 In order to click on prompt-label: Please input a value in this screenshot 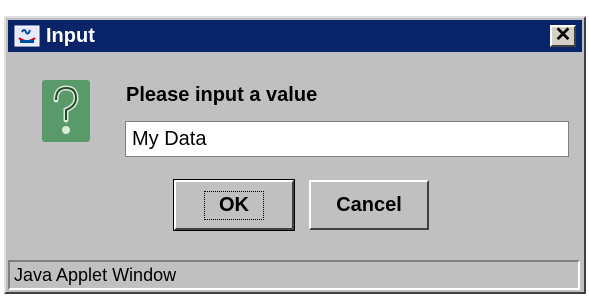, I will do `click(222, 95)`.